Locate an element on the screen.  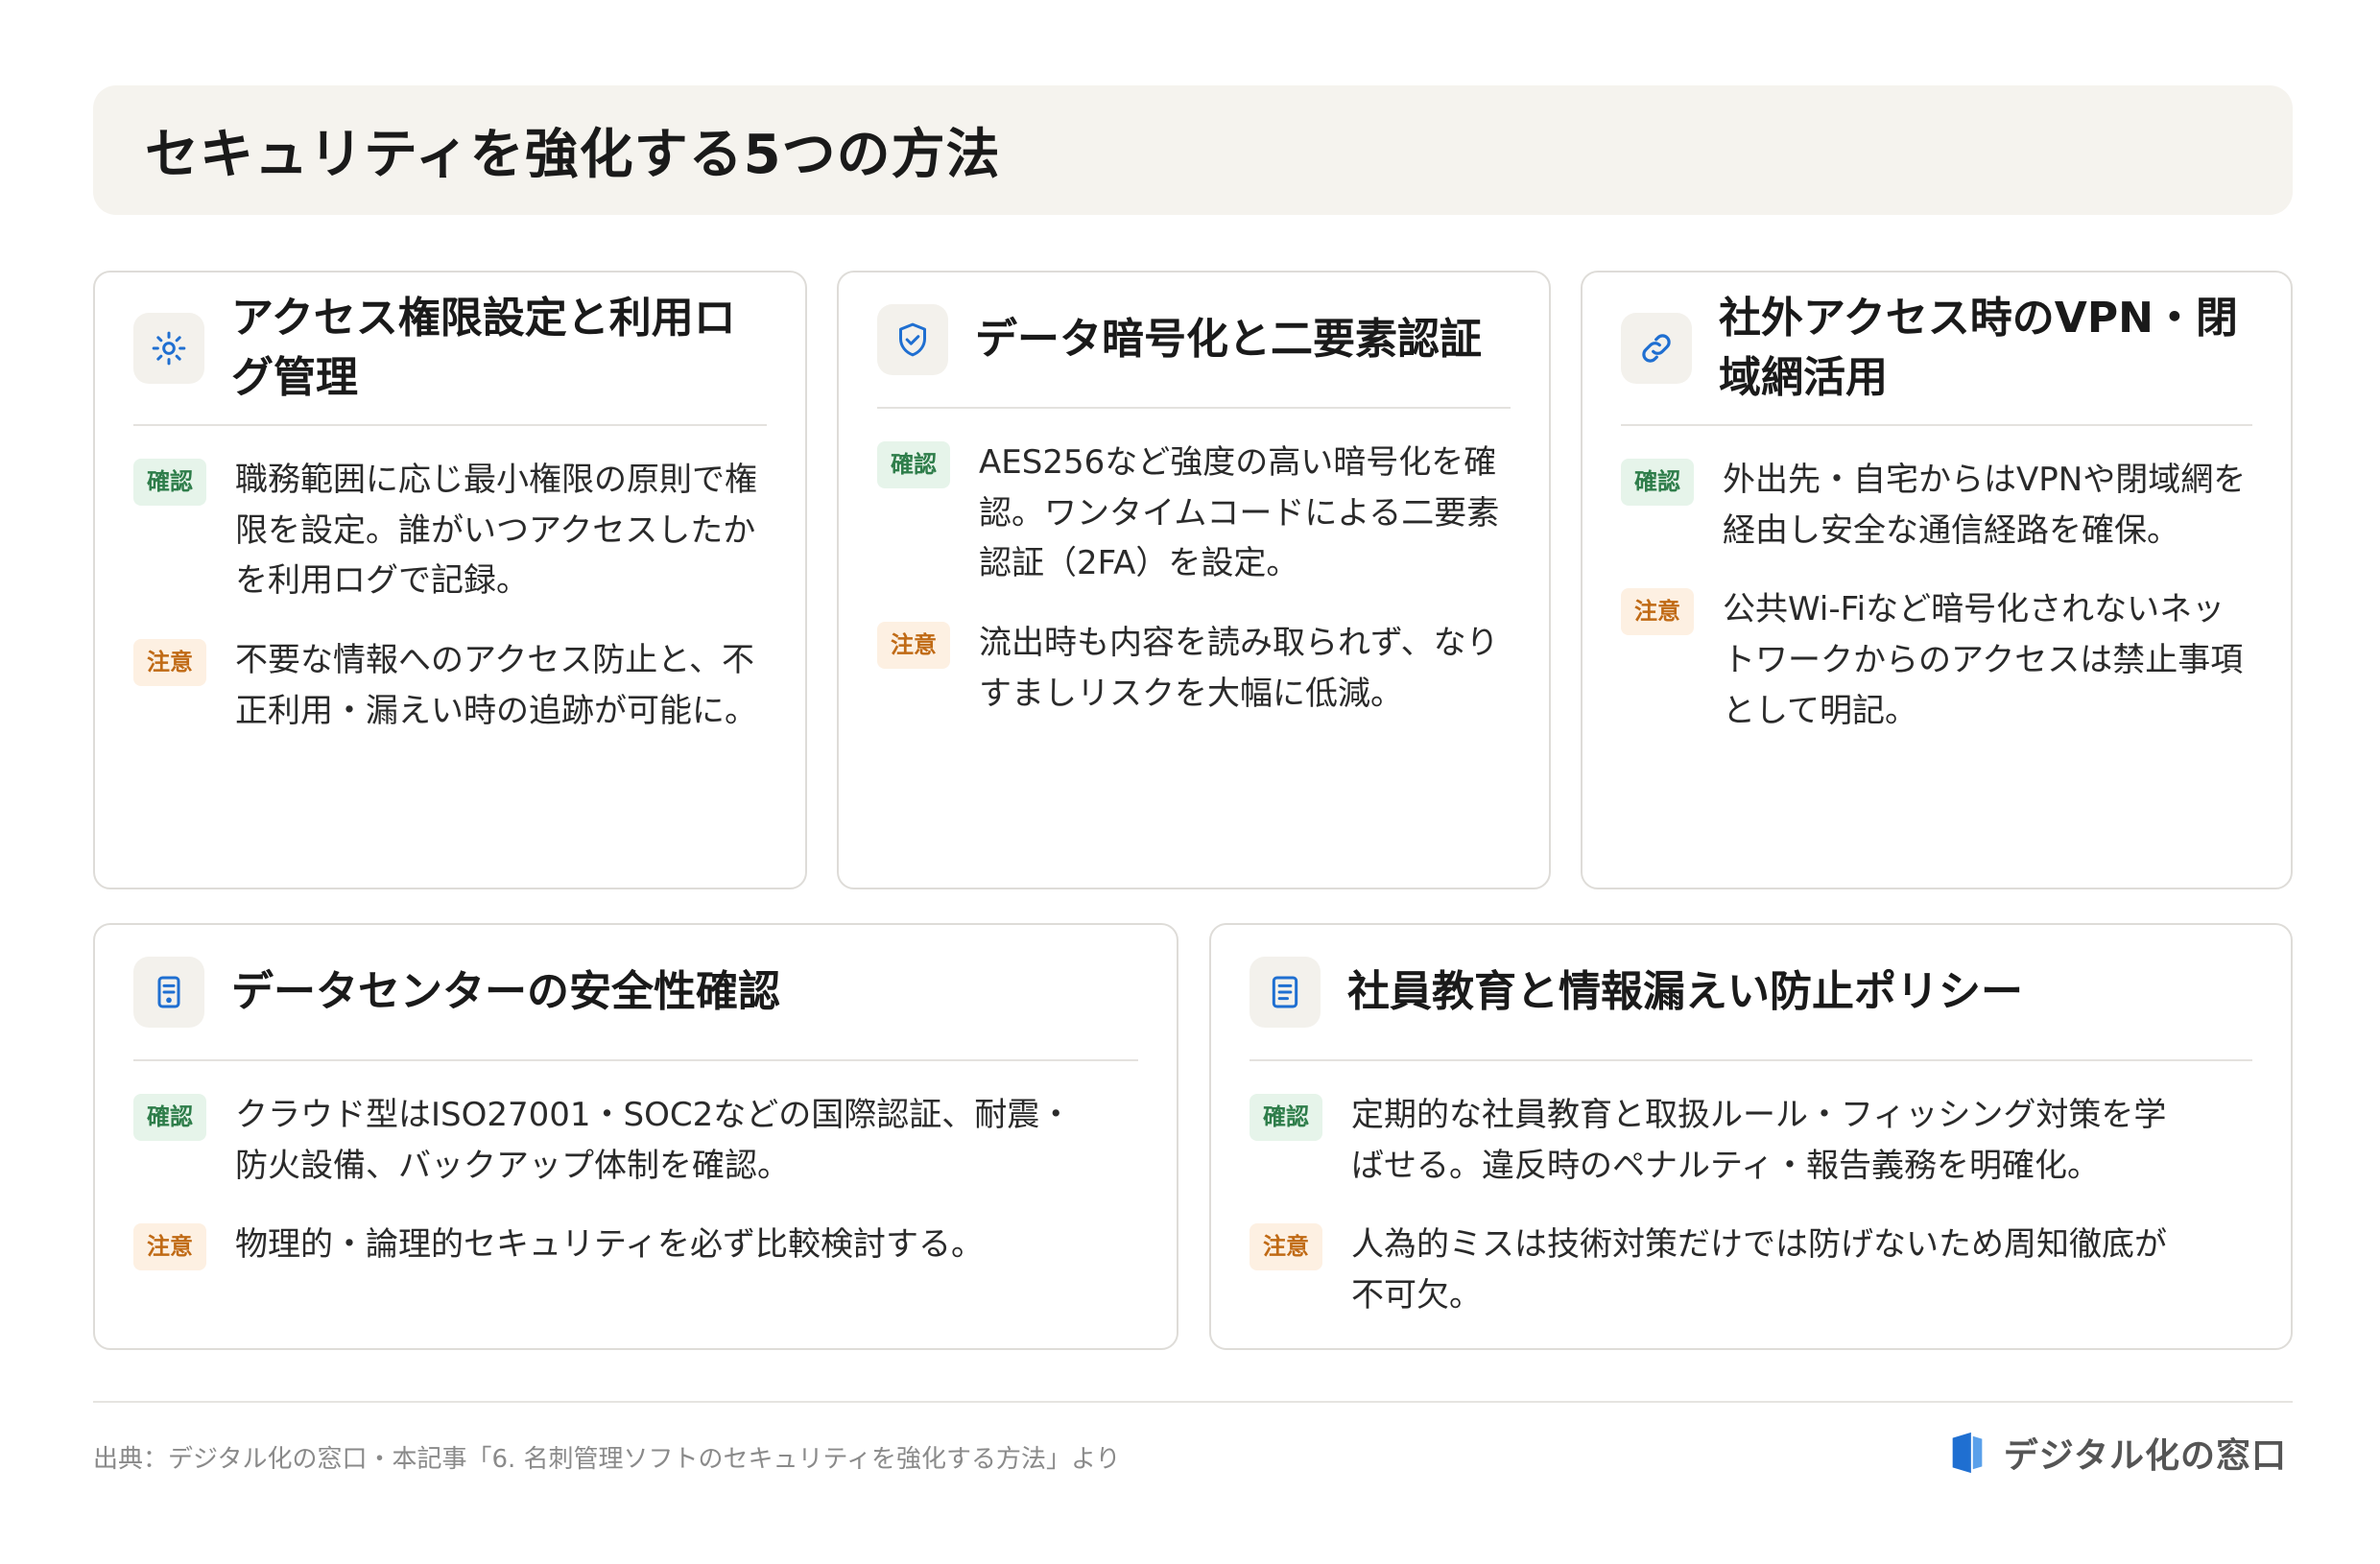
card-header: アクセス権限設定と利用ログ管理 is located at coordinates (450, 349).